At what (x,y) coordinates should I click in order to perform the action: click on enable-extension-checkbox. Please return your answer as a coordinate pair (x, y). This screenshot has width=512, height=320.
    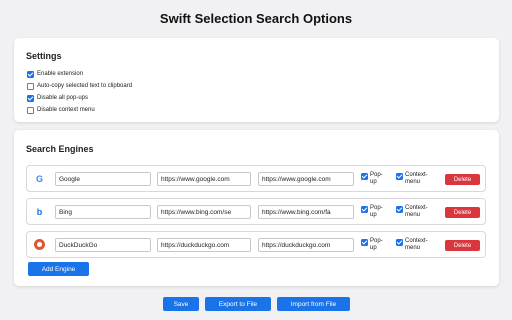
    Looking at the image, I should click on (30, 74).